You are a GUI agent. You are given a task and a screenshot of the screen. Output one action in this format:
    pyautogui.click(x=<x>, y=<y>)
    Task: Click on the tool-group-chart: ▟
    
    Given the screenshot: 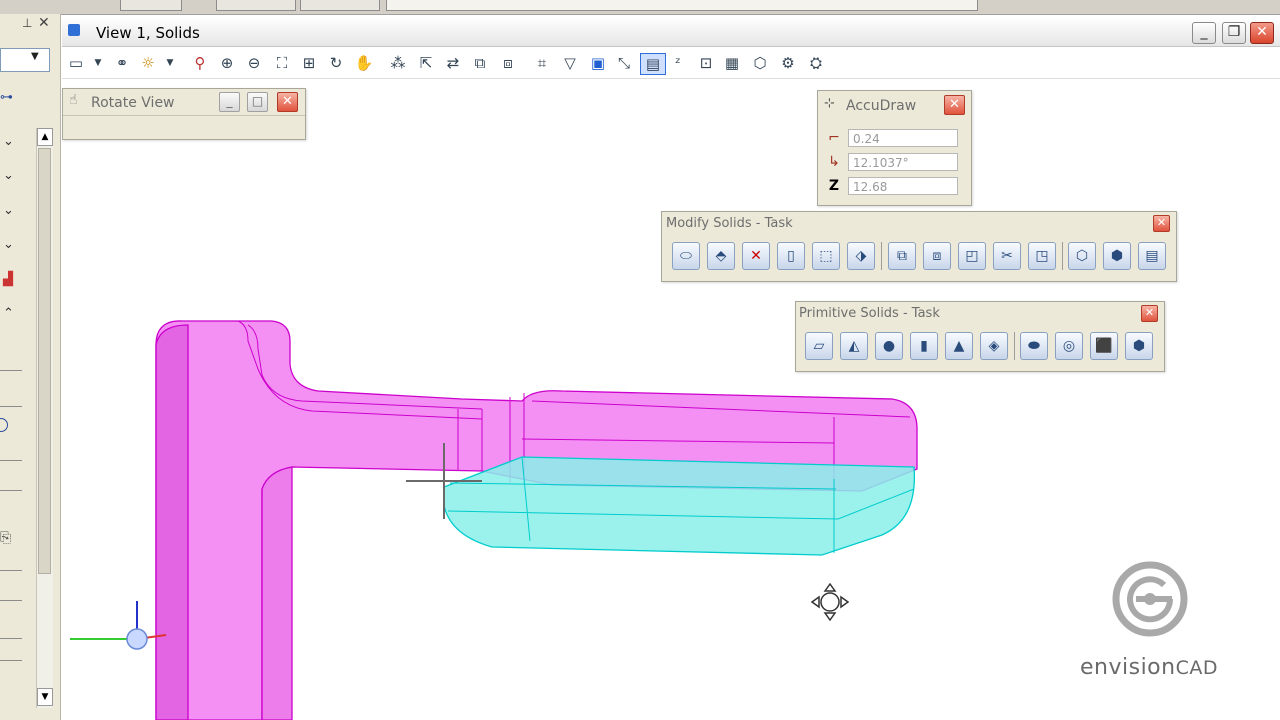 What is the action you would take?
    pyautogui.click(x=13, y=281)
    